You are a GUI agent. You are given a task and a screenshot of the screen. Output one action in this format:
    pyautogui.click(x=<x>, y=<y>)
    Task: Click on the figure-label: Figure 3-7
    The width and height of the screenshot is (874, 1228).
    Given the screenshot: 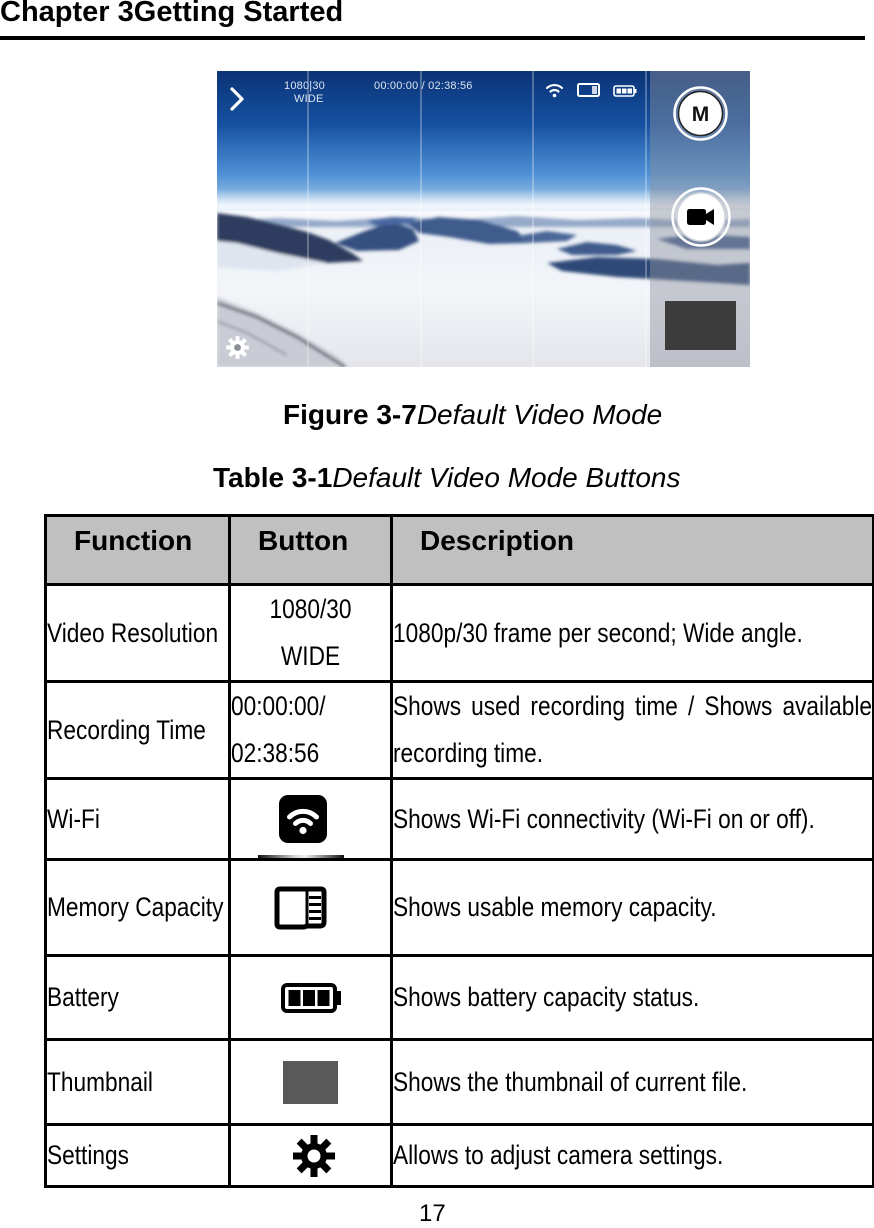 What is the action you would take?
    pyautogui.click(x=350, y=414)
    